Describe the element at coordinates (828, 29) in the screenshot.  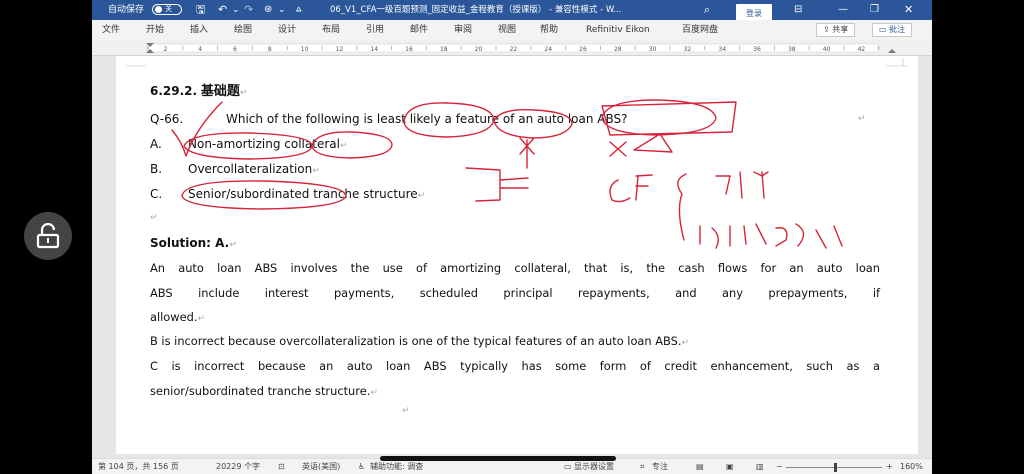
I see `share-icon: ⇪` at that location.